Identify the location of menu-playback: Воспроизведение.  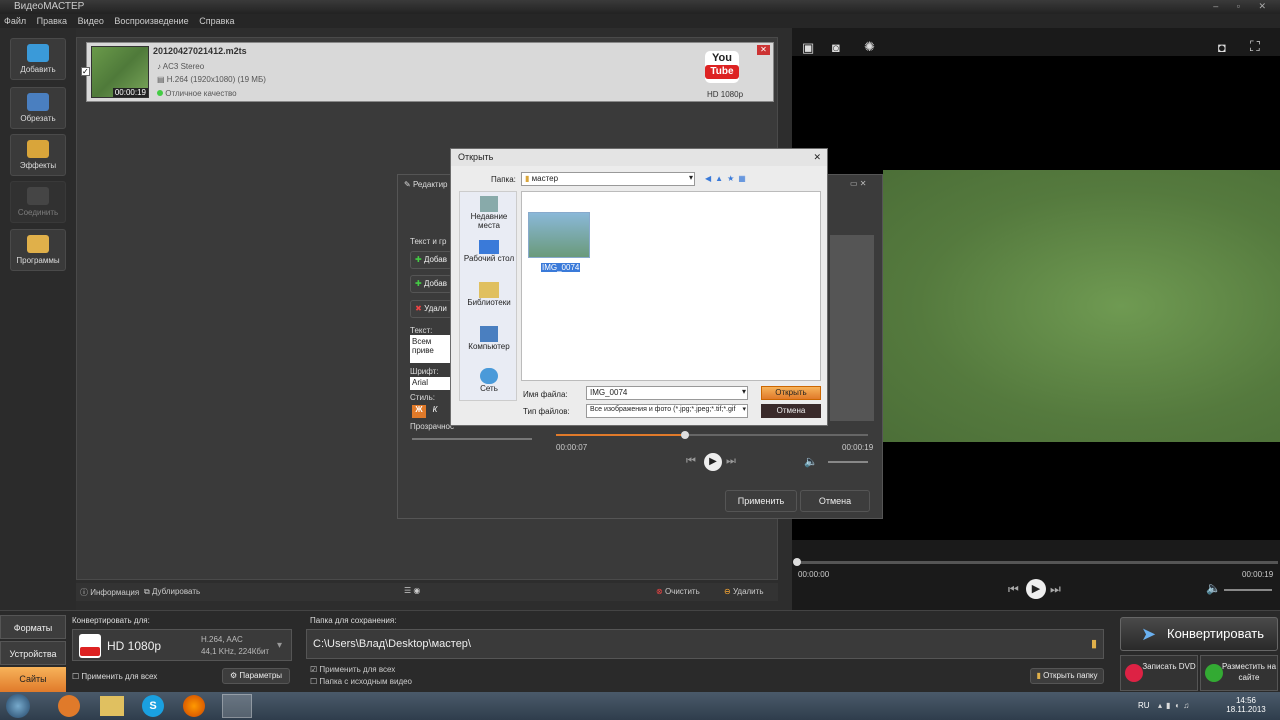
(151, 21).